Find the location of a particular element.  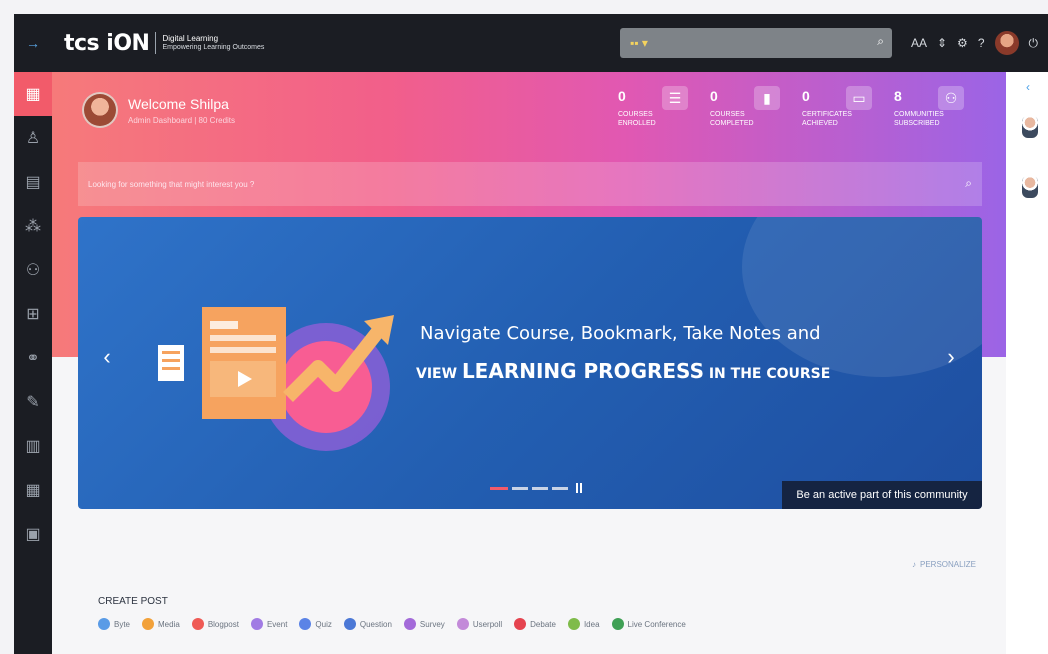

banner-illustration is located at coordinates (276, 379).